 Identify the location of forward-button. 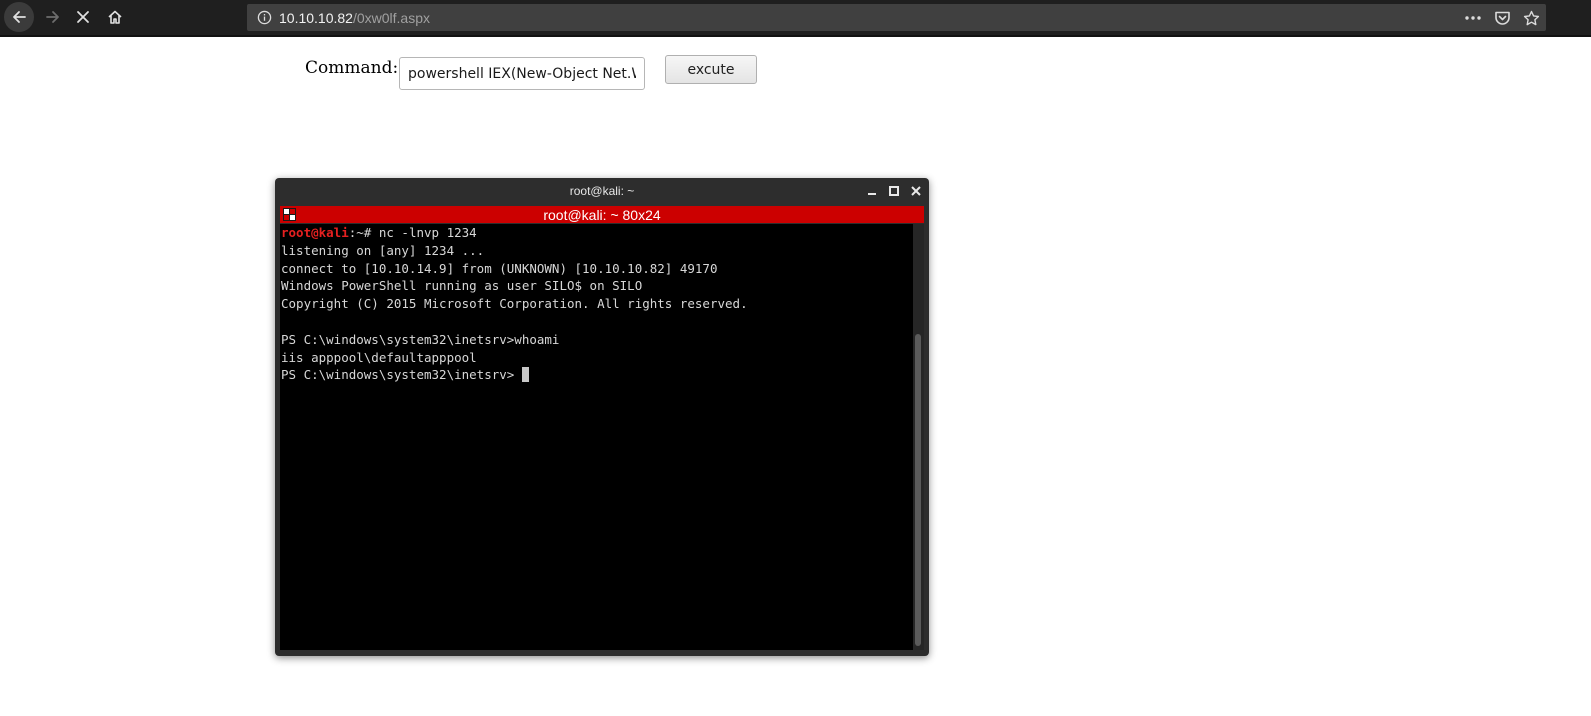
(53, 17).